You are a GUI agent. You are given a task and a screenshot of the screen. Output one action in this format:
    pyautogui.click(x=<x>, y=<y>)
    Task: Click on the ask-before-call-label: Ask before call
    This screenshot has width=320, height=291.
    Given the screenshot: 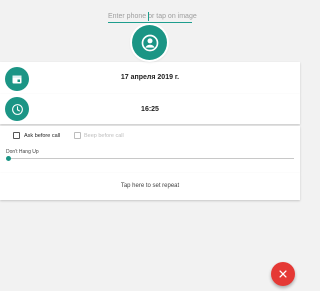 What is the action you would take?
    pyautogui.click(x=42, y=136)
    